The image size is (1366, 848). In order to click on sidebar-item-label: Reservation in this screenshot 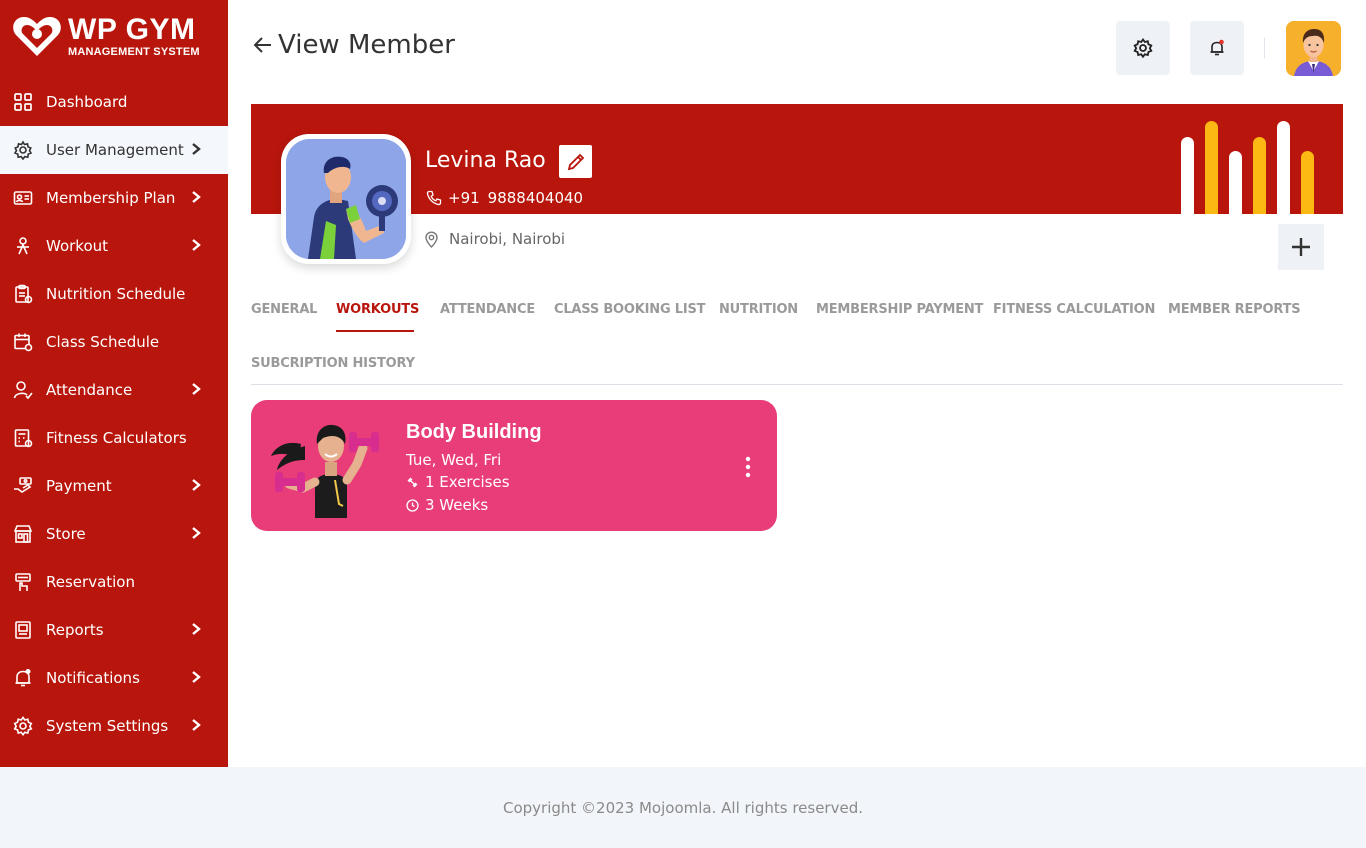, I will do `click(90, 582)`.